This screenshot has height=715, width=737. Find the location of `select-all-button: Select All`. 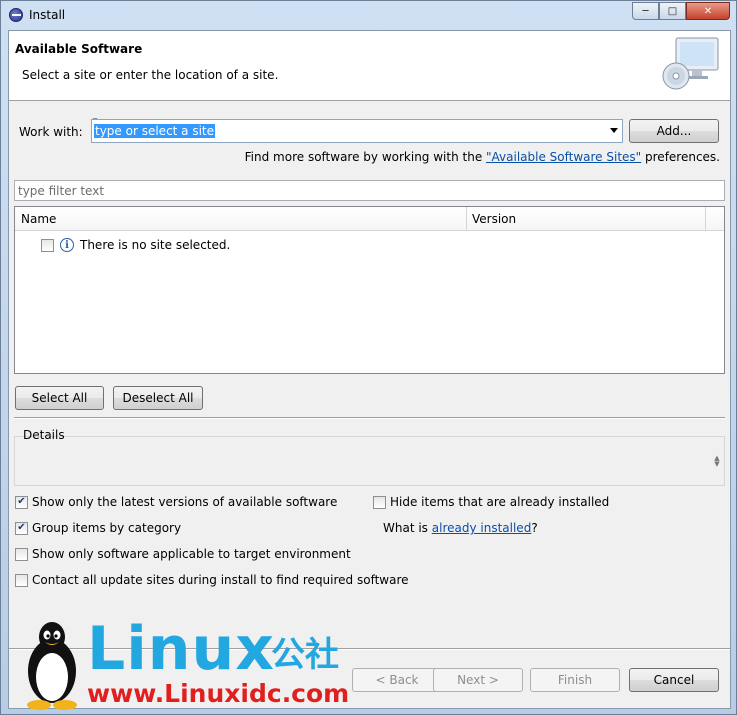

select-all-button: Select All is located at coordinates (59, 398).